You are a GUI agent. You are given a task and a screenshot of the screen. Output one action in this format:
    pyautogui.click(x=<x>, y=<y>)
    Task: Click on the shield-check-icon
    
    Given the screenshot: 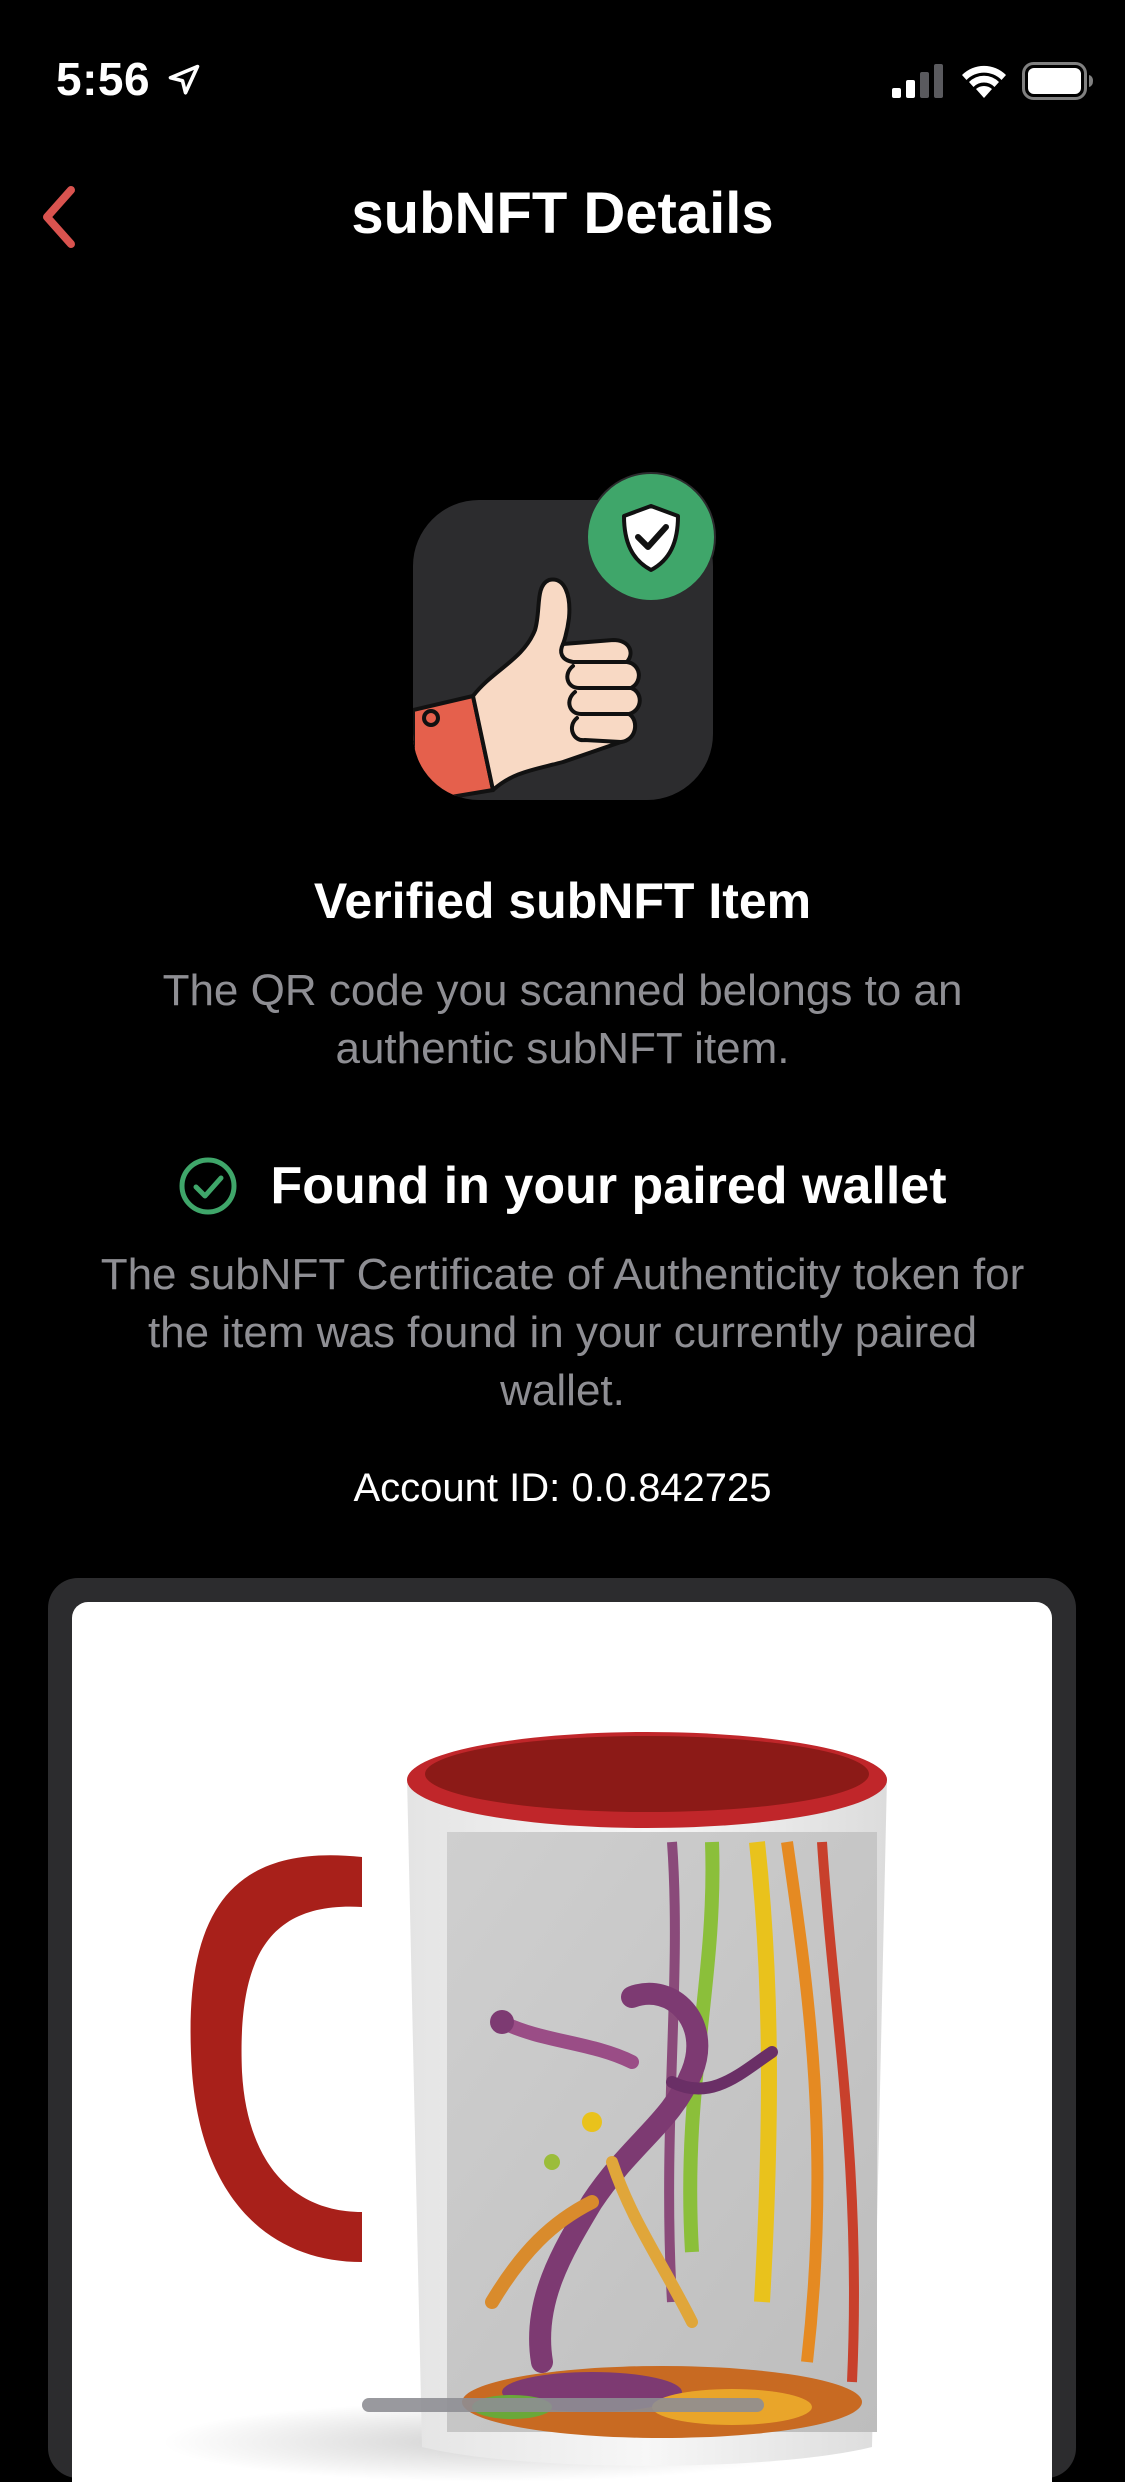 What is the action you would take?
    pyautogui.click(x=651, y=538)
    